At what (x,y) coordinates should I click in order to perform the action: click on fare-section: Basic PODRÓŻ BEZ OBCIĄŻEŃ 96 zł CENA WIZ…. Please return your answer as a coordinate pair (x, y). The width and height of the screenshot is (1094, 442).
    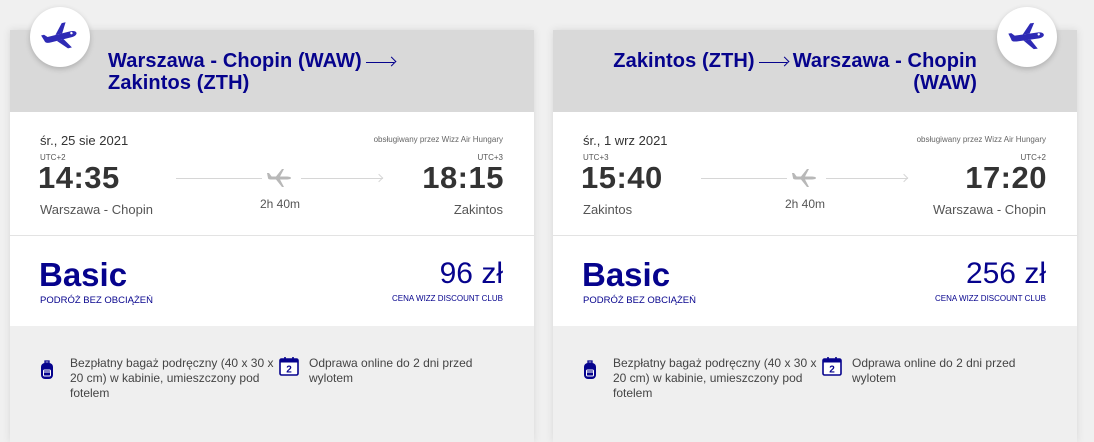
    Looking at the image, I should click on (272, 281).